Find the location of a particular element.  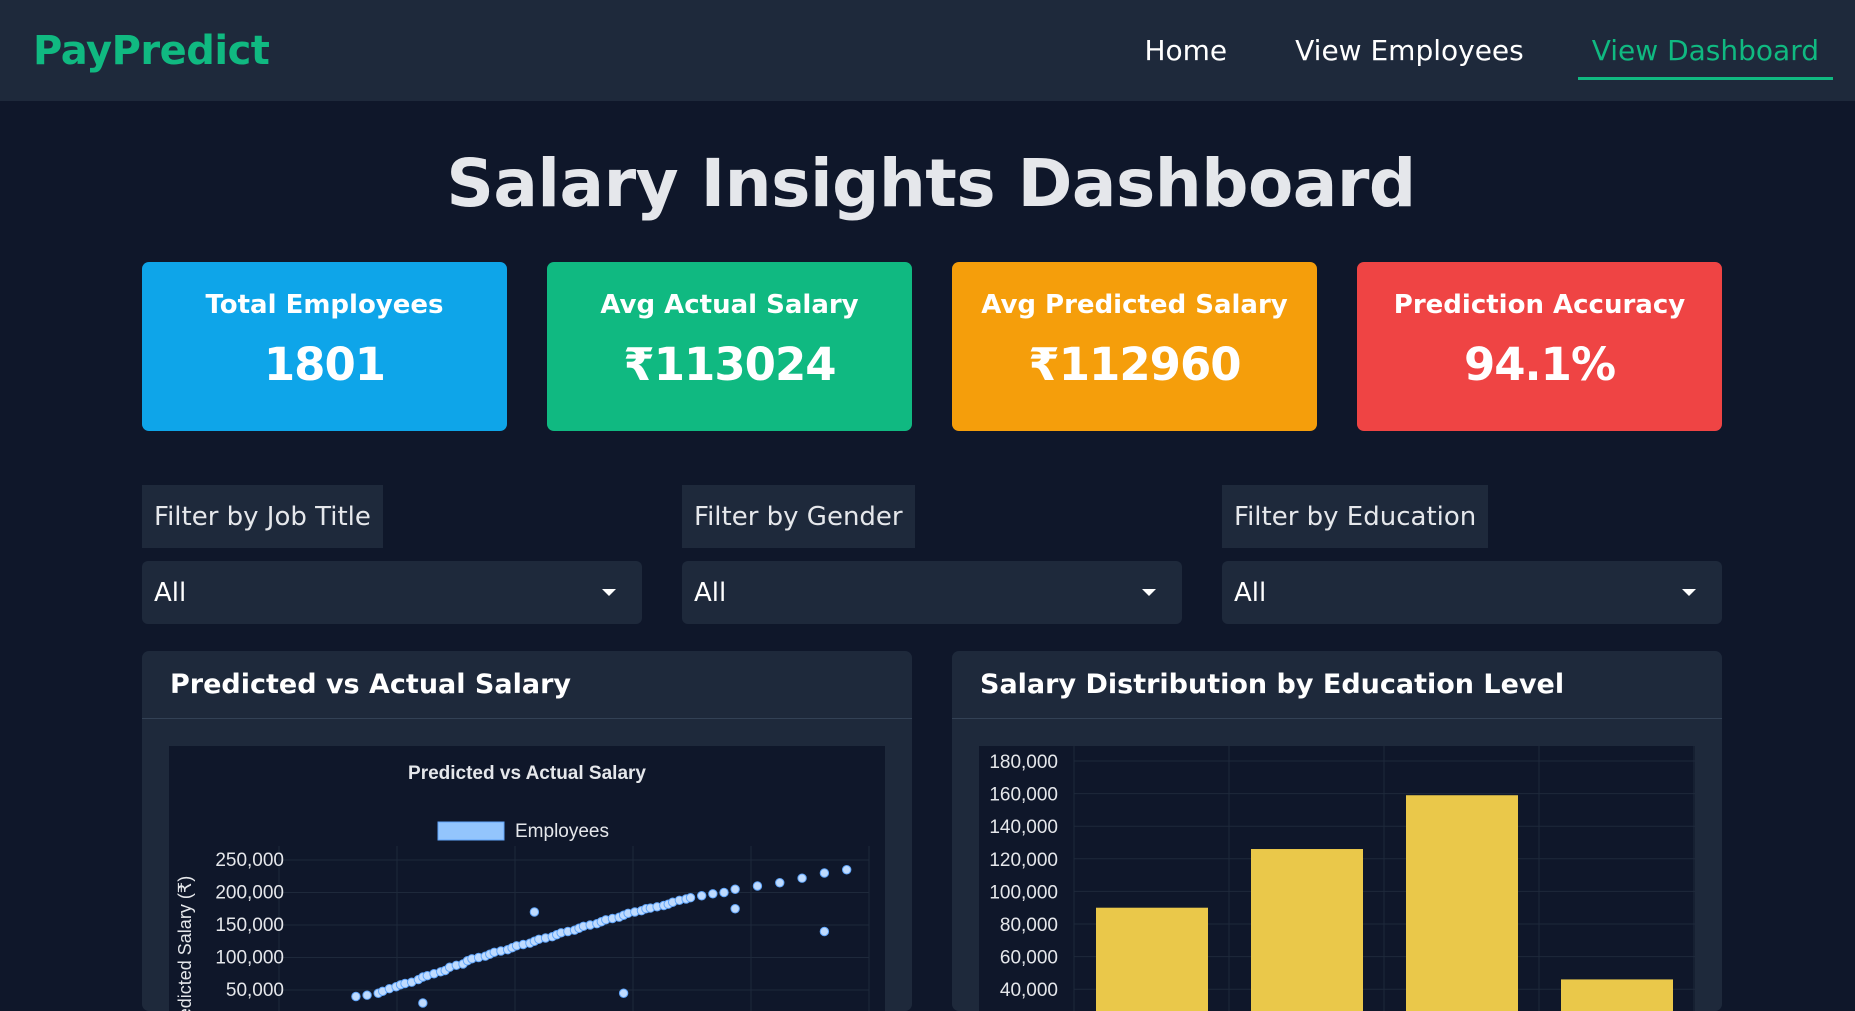

legend-swatch is located at coordinates (471, 831).